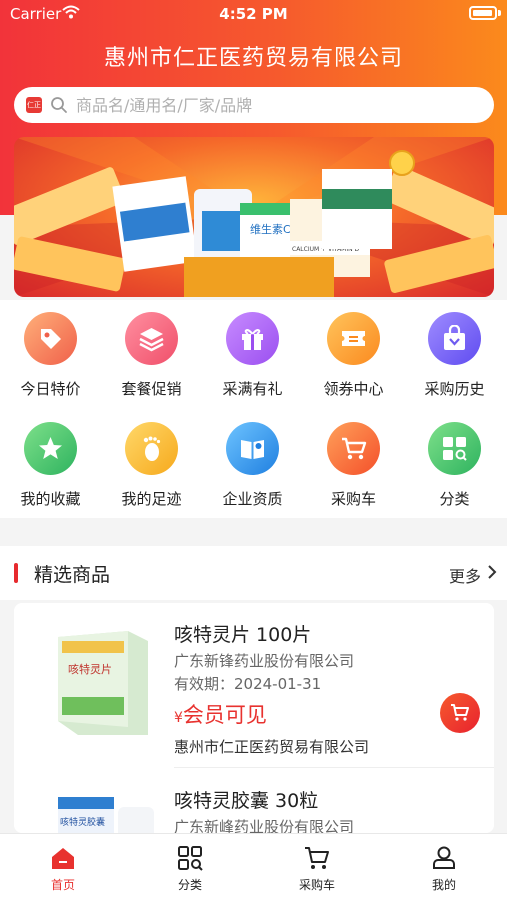  What do you see at coordinates (178, 718) in the screenshot?
I see `price-symbol: ¥` at bounding box center [178, 718].